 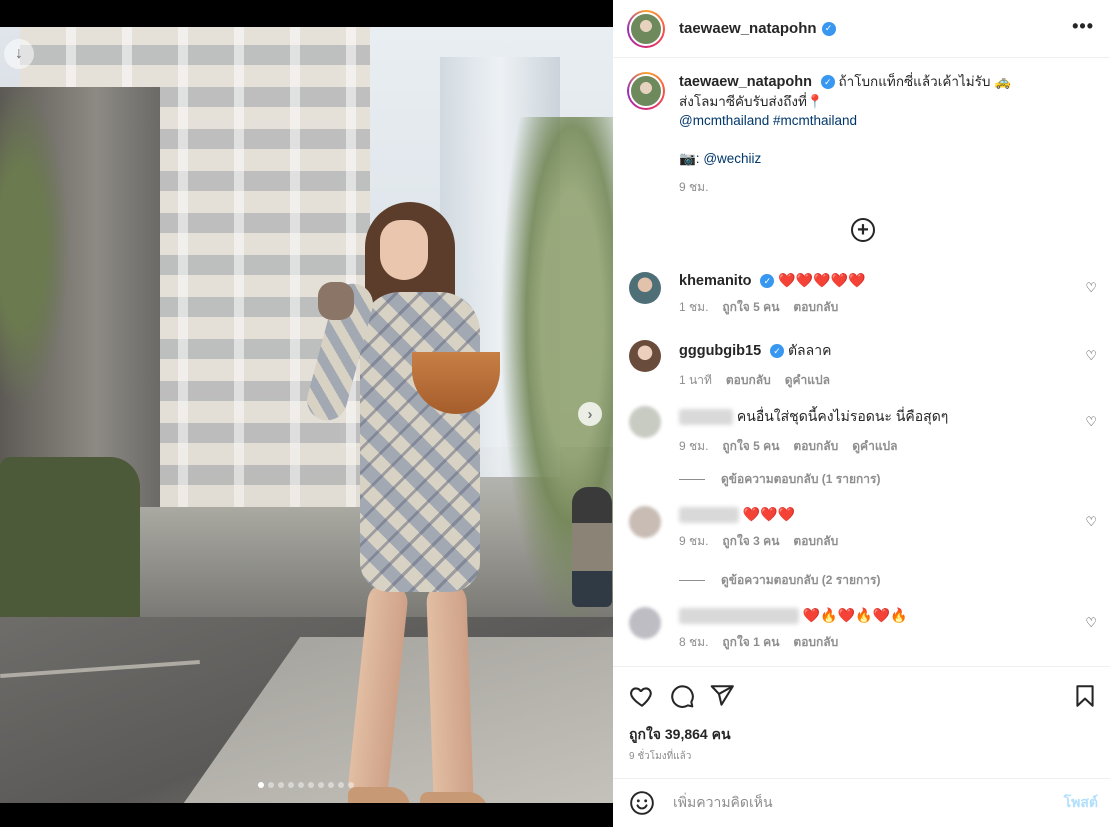 I want to click on caption-line-2: ส่งโลมาซีคับรับส่งถึงที่📍, so click(x=751, y=101).